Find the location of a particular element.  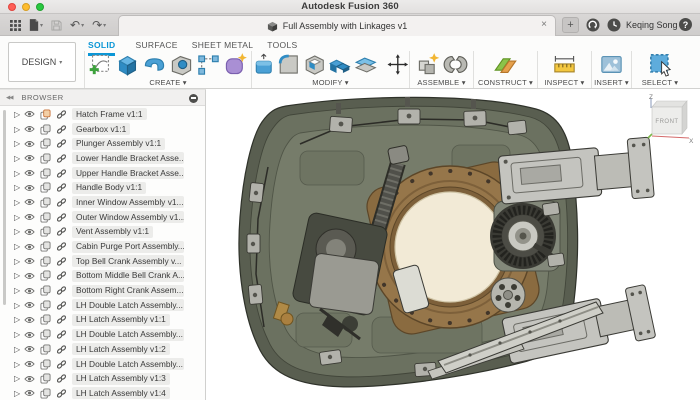

component-label: LH Latch Assembly v1:4 is located at coordinates (121, 393).